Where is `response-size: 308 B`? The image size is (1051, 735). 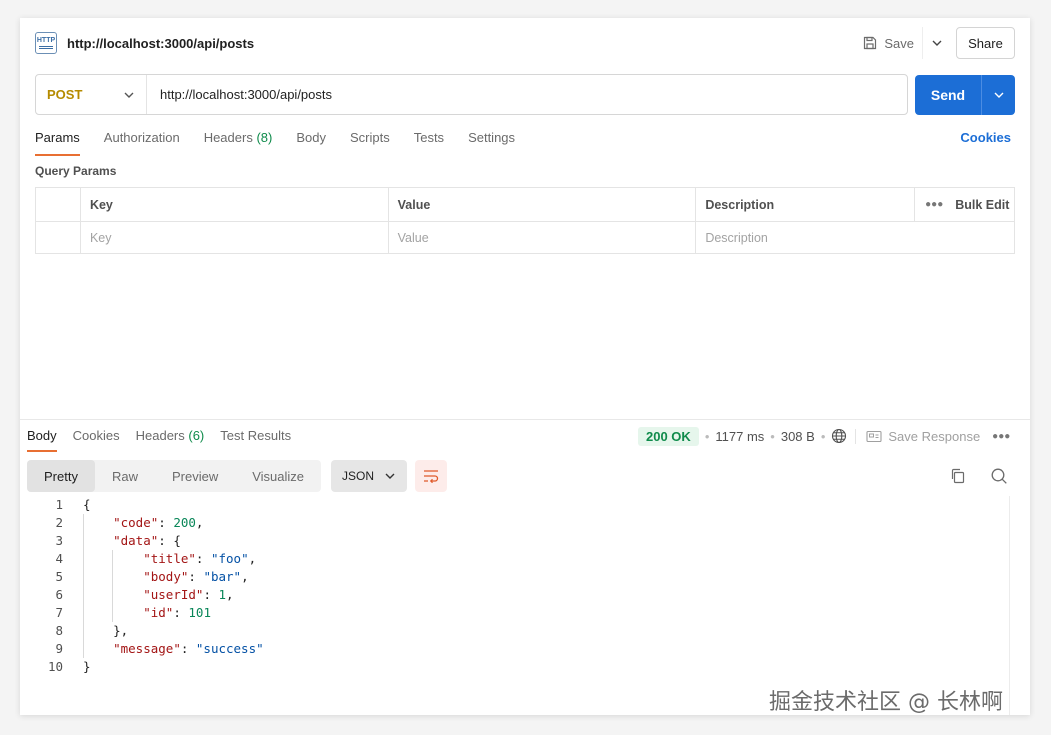 response-size: 308 B is located at coordinates (798, 436).